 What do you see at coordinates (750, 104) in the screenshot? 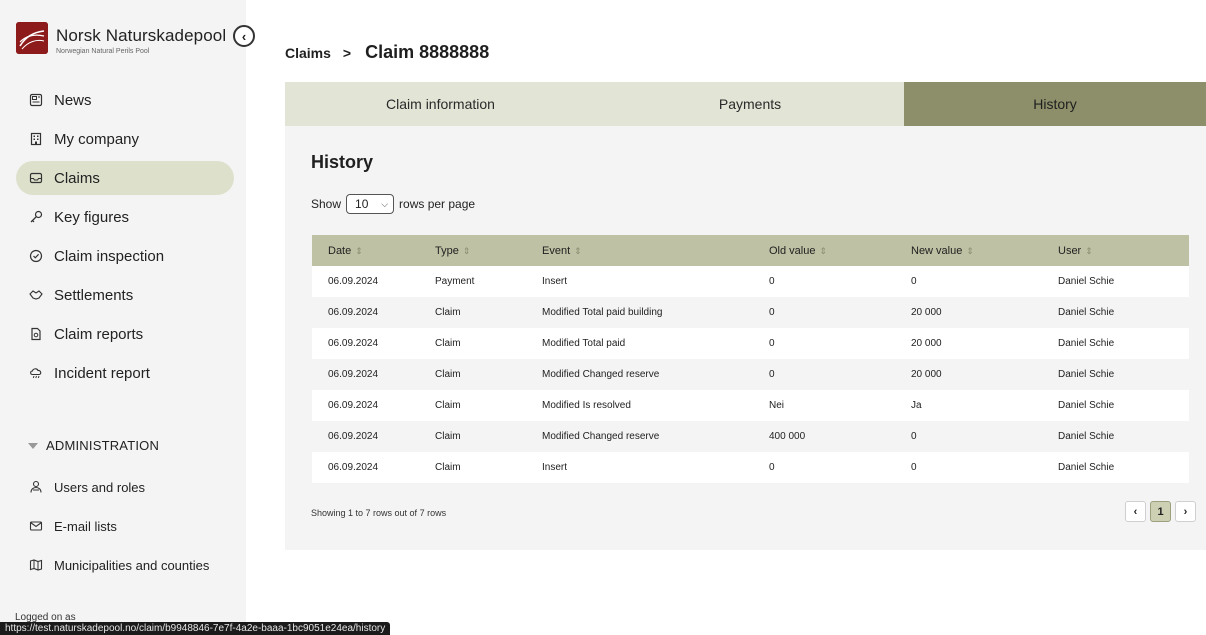
I see `tab-payments: Payments` at bounding box center [750, 104].